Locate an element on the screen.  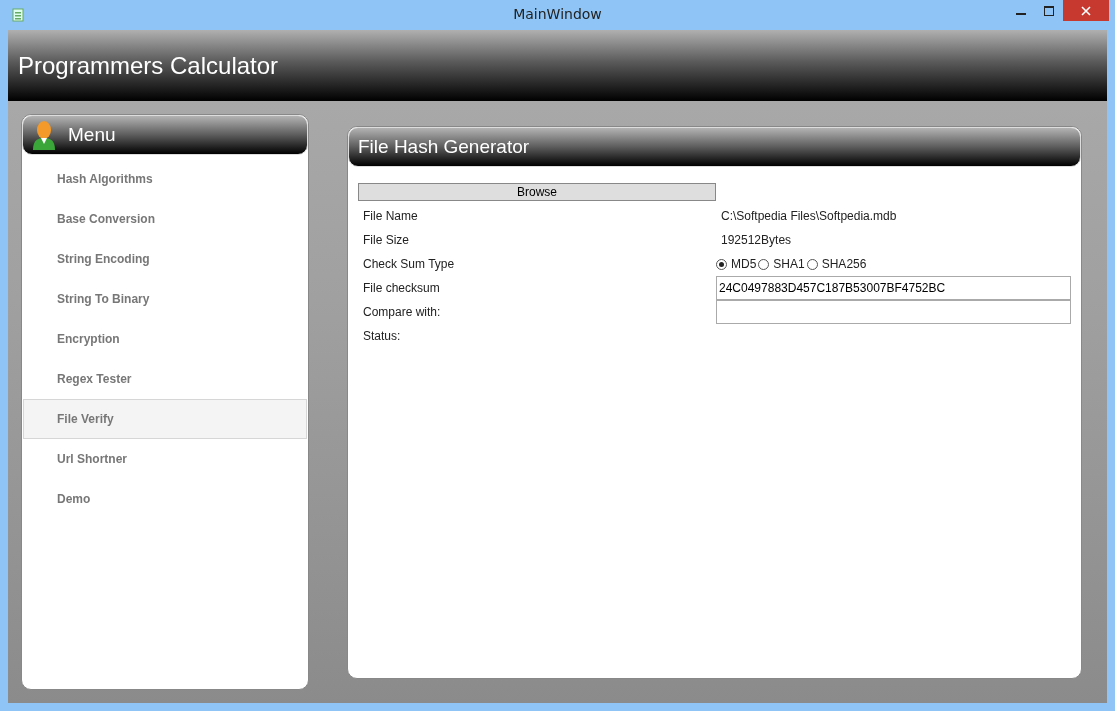
close-icon is located at coordinates (1086, 10).